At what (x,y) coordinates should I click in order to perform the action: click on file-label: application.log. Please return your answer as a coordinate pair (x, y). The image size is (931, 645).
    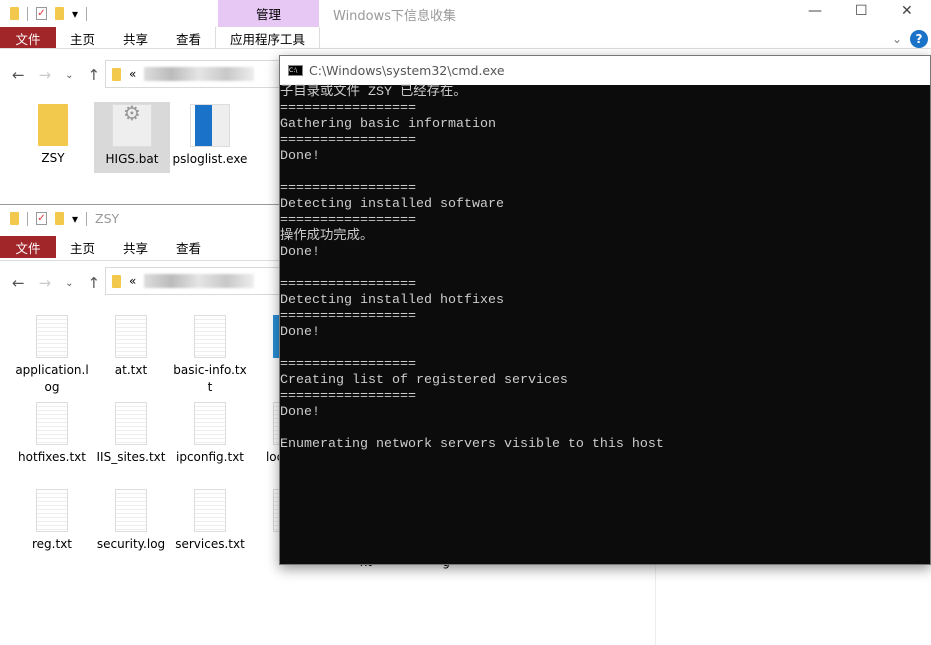
    Looking at the image, I should click on (52, 378).